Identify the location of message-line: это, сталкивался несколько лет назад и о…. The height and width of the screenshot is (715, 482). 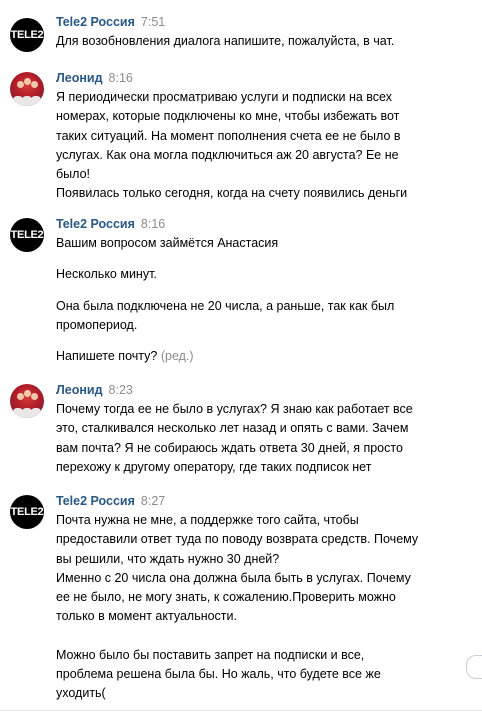
(232, 428).